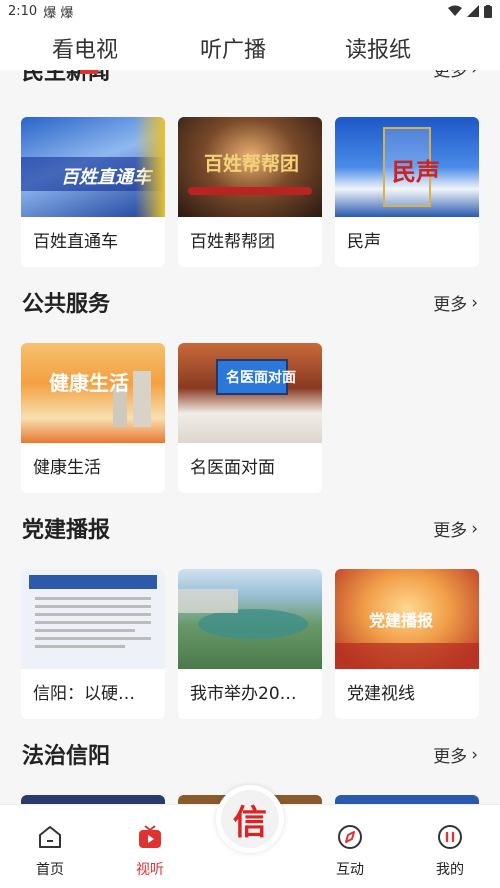  I want to click on center-logo-button: 信, so click(250, 819).